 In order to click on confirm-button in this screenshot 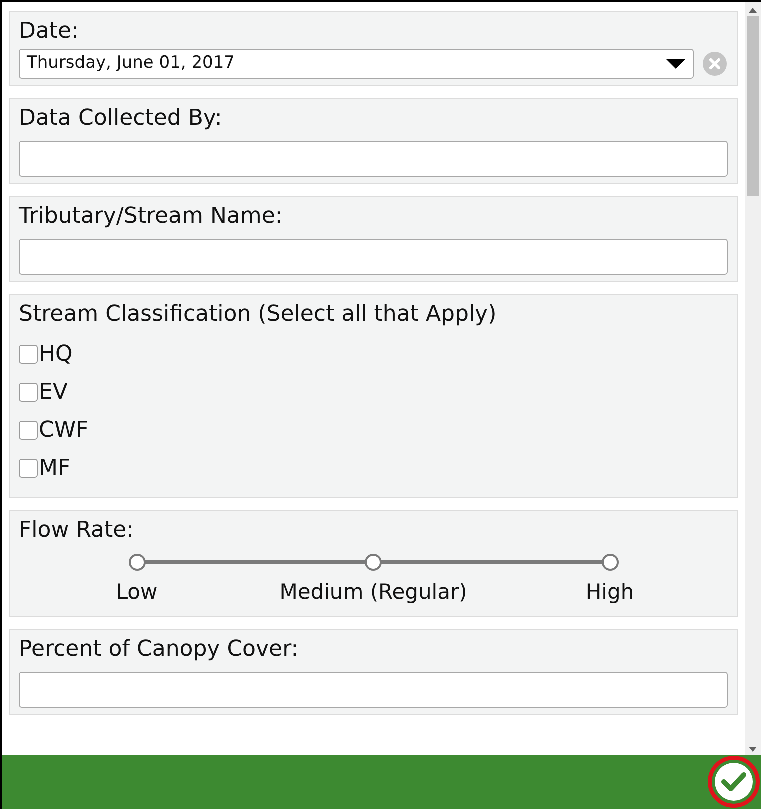, I will do `click(734, 782)`.